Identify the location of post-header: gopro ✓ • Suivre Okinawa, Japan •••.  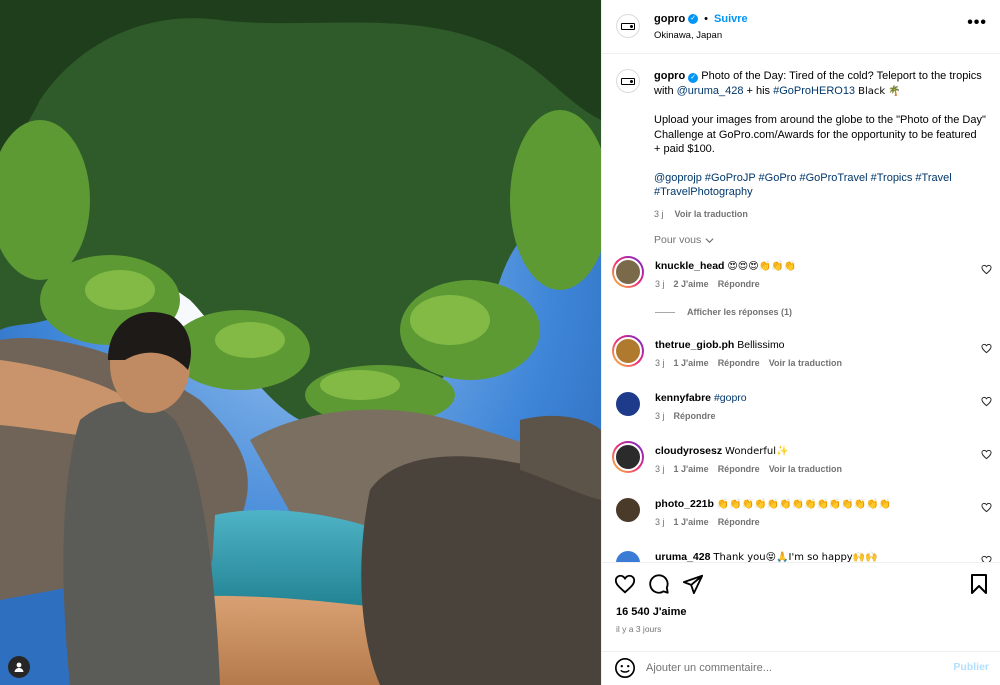
(801, 27).